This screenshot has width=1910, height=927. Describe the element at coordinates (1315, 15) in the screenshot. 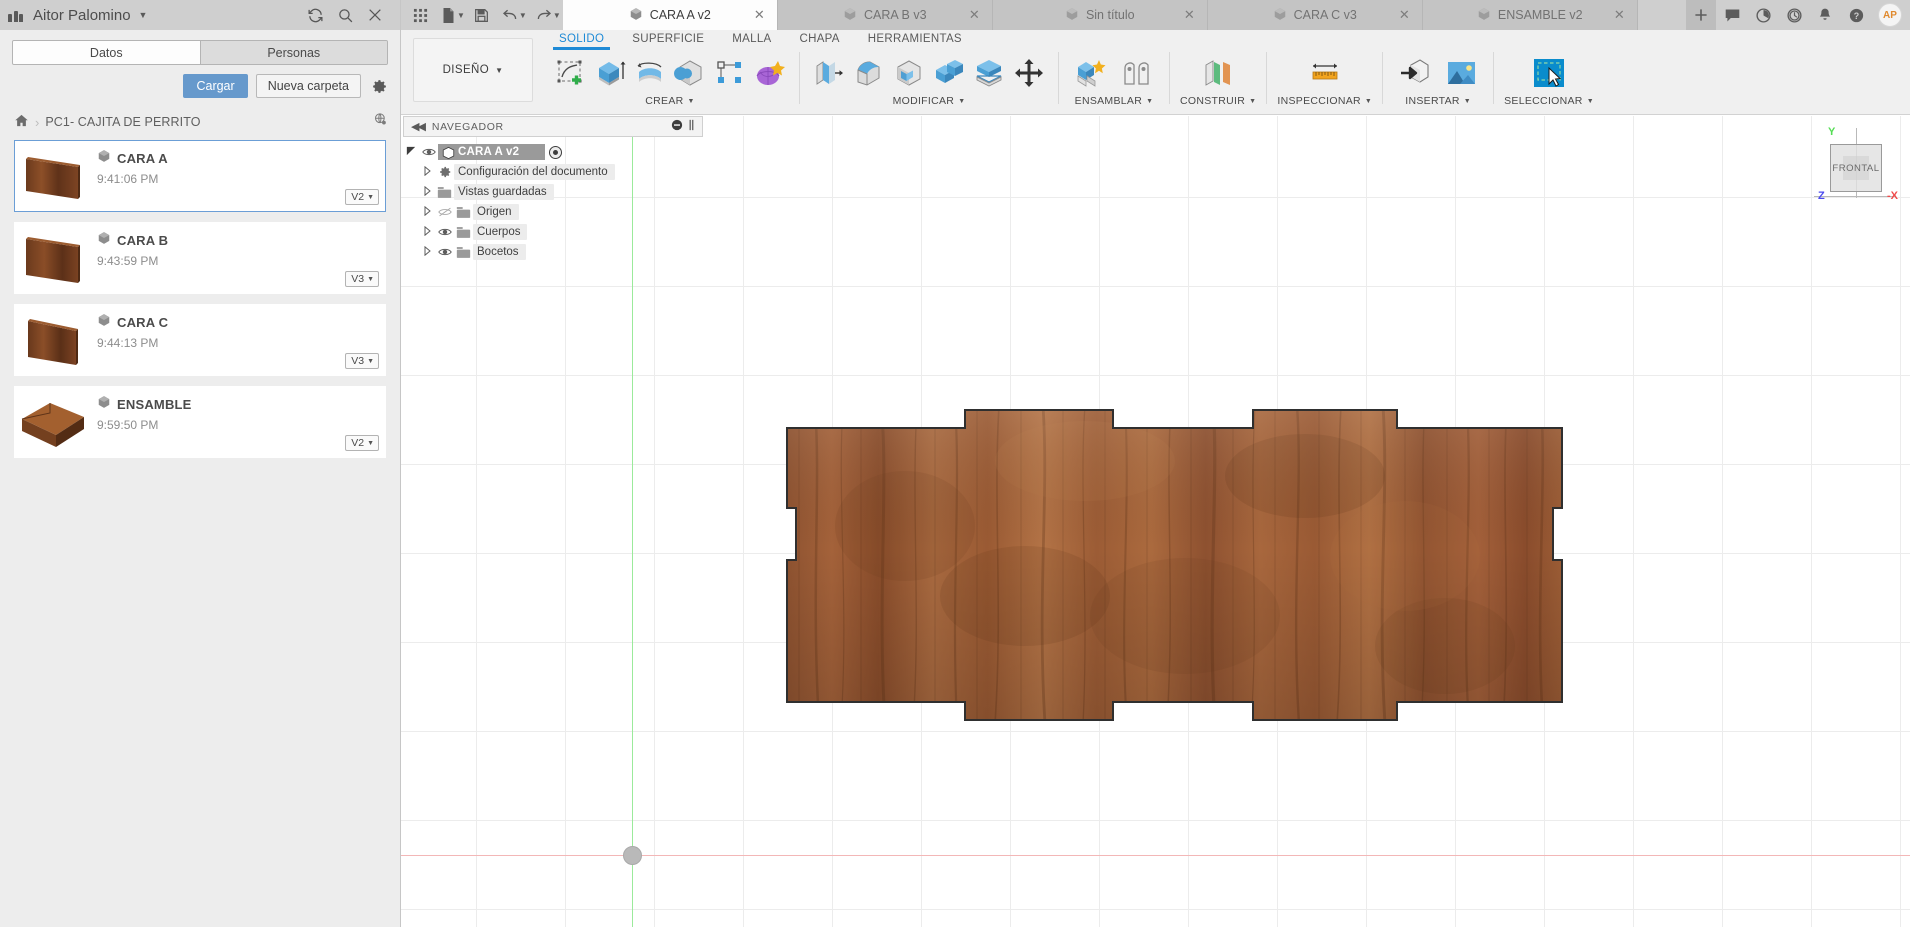

I see `doc-tab-cara-c: CARA C v3 ✕` at that location.